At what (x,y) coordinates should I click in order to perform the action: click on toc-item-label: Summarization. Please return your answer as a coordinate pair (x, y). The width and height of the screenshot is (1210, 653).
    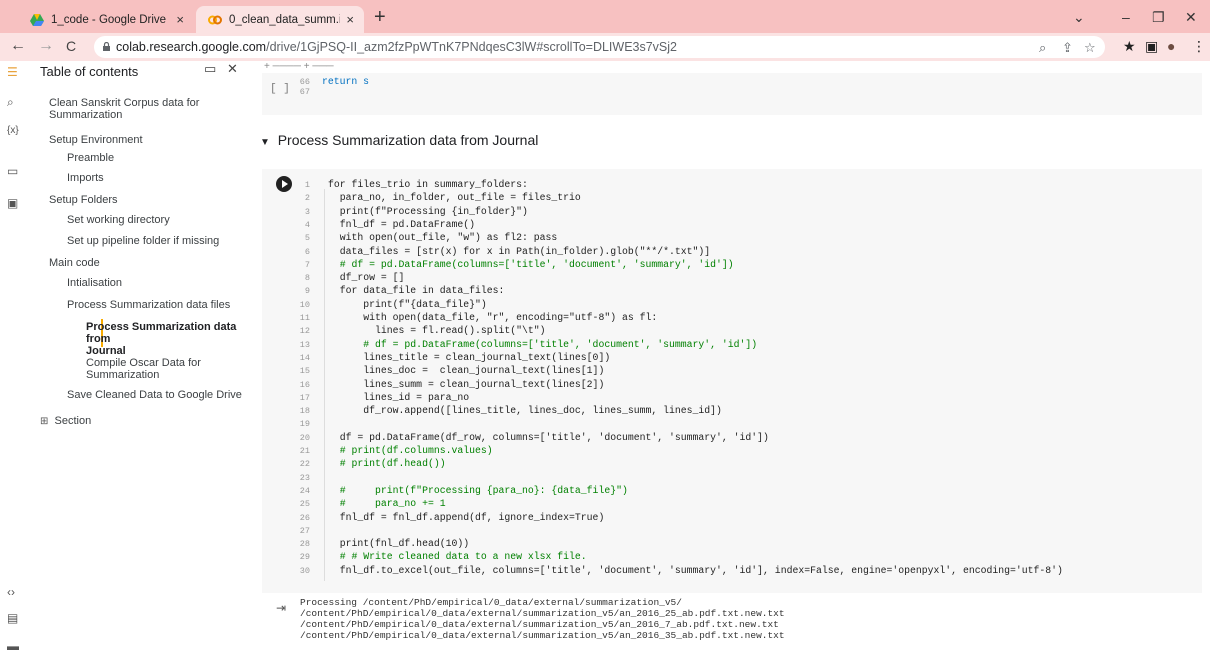
    Looking at the image, I should click on (123, 375).